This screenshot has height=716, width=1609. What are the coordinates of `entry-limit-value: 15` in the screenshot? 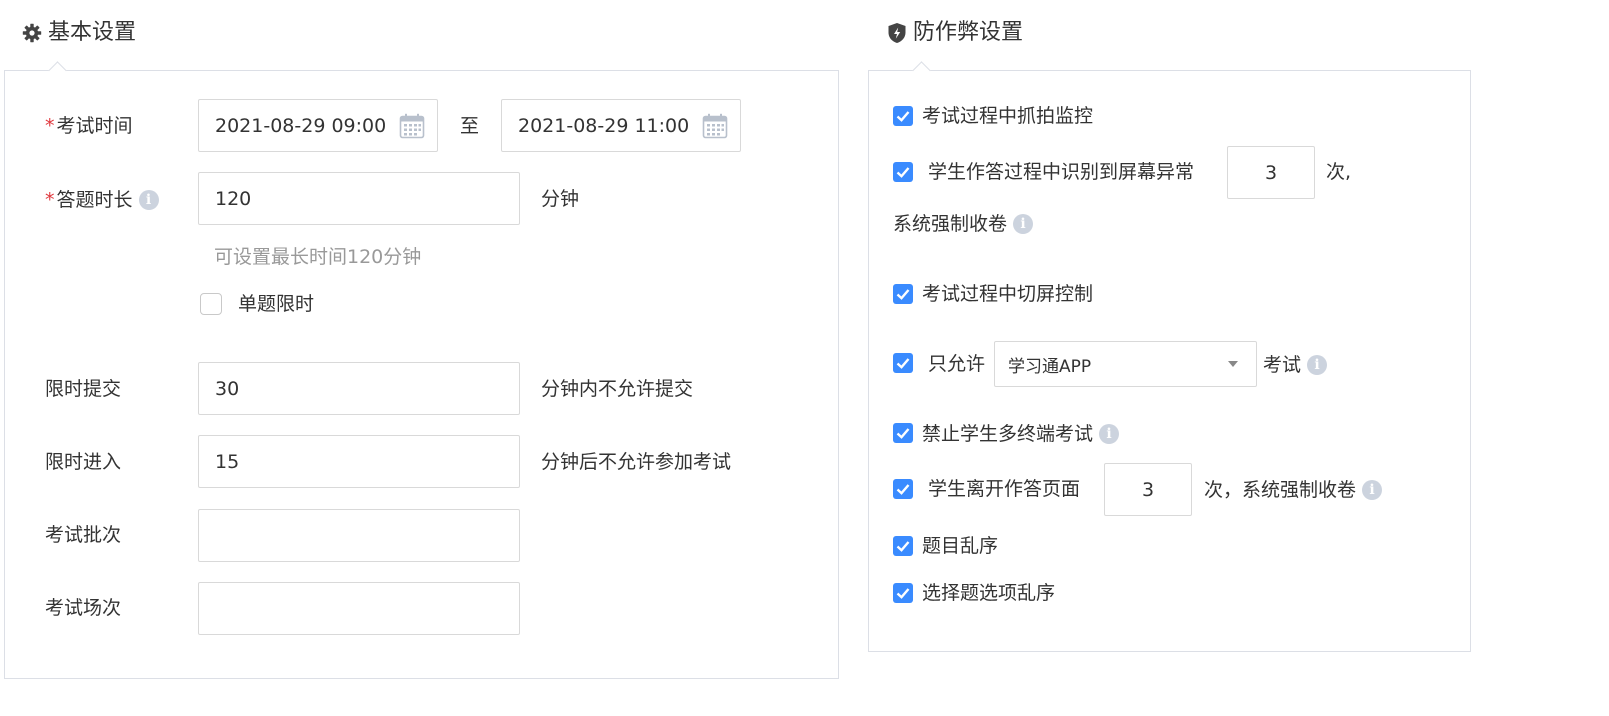 It's located at (227, 461).